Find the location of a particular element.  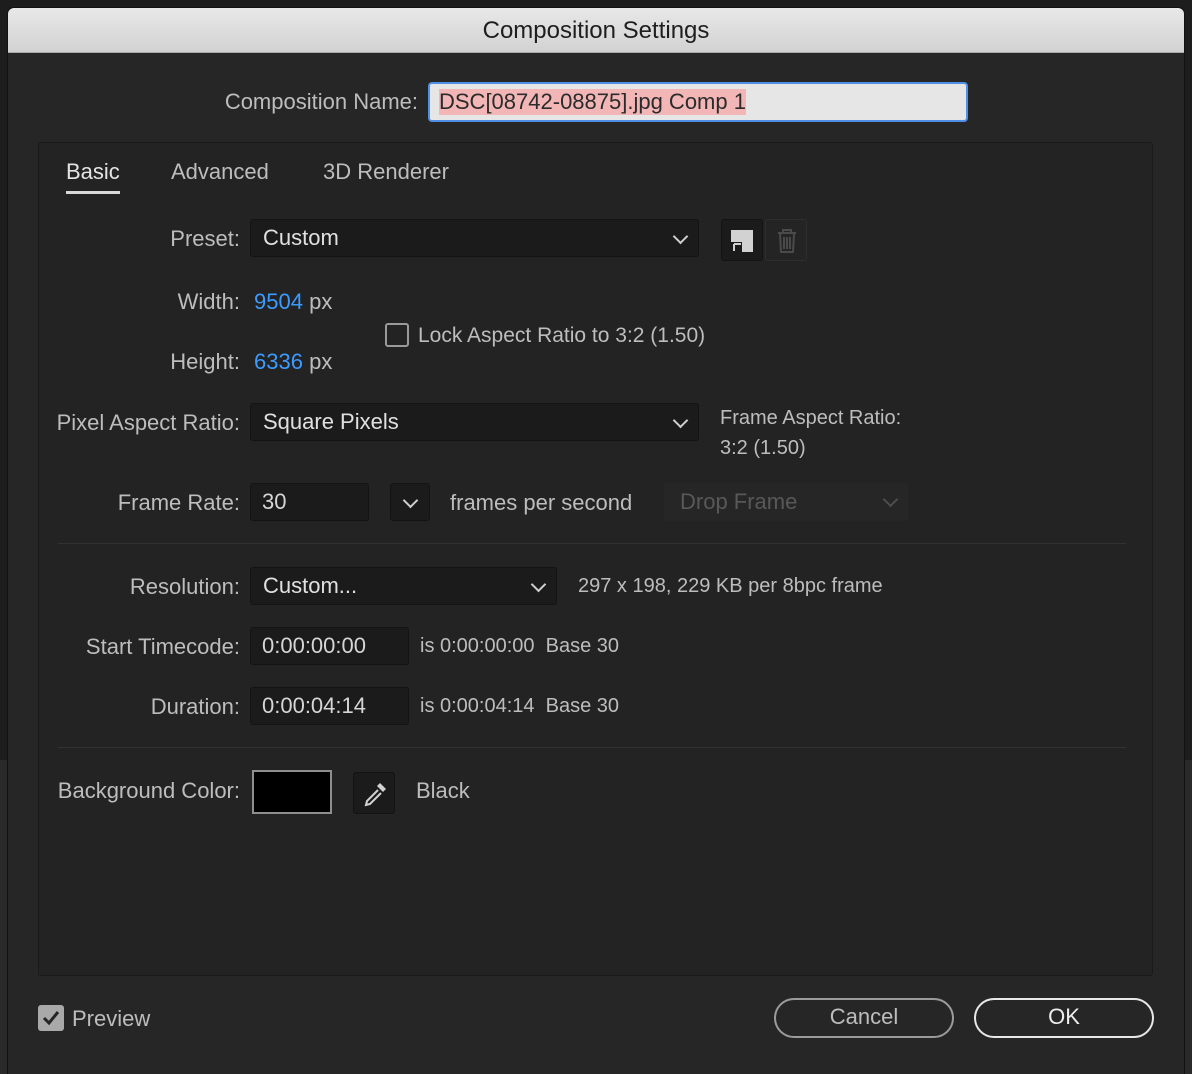

background-app-edge-right is located at coordinates (1188, 917).